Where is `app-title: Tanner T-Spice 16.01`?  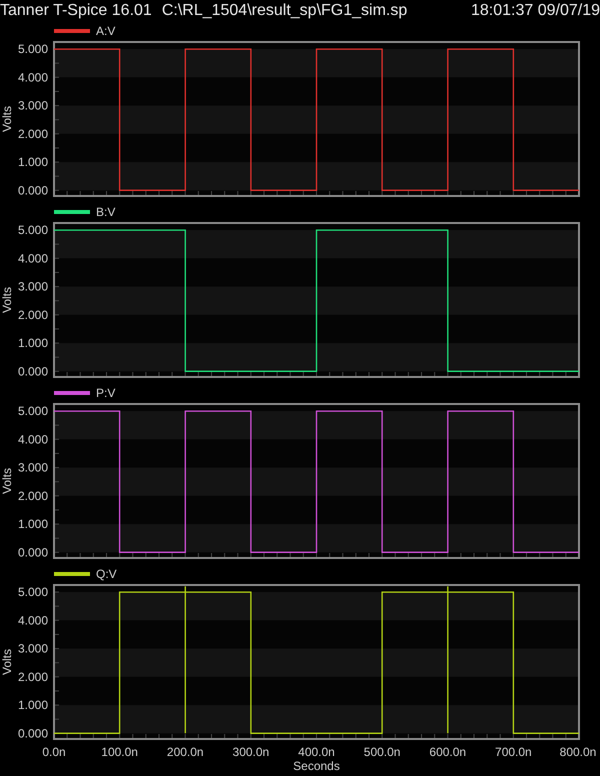 app-title: Tanner T-Spice 16.01 is located at coordinates (76, 11).